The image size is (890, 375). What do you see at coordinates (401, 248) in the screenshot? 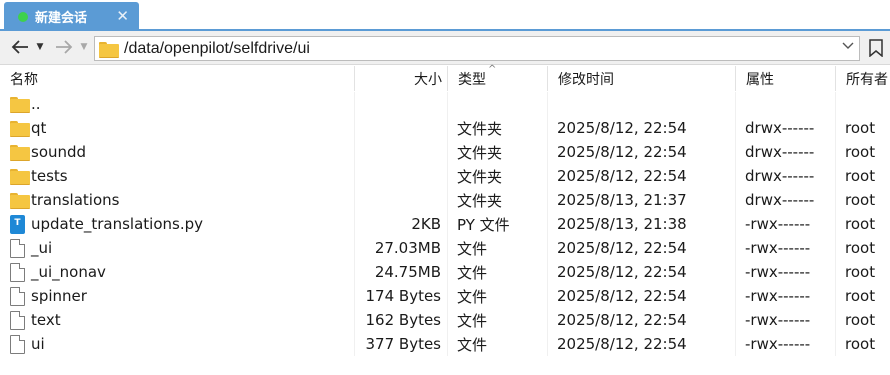
I see `file-size: 27.03MB` at bounding box center [401, 248].